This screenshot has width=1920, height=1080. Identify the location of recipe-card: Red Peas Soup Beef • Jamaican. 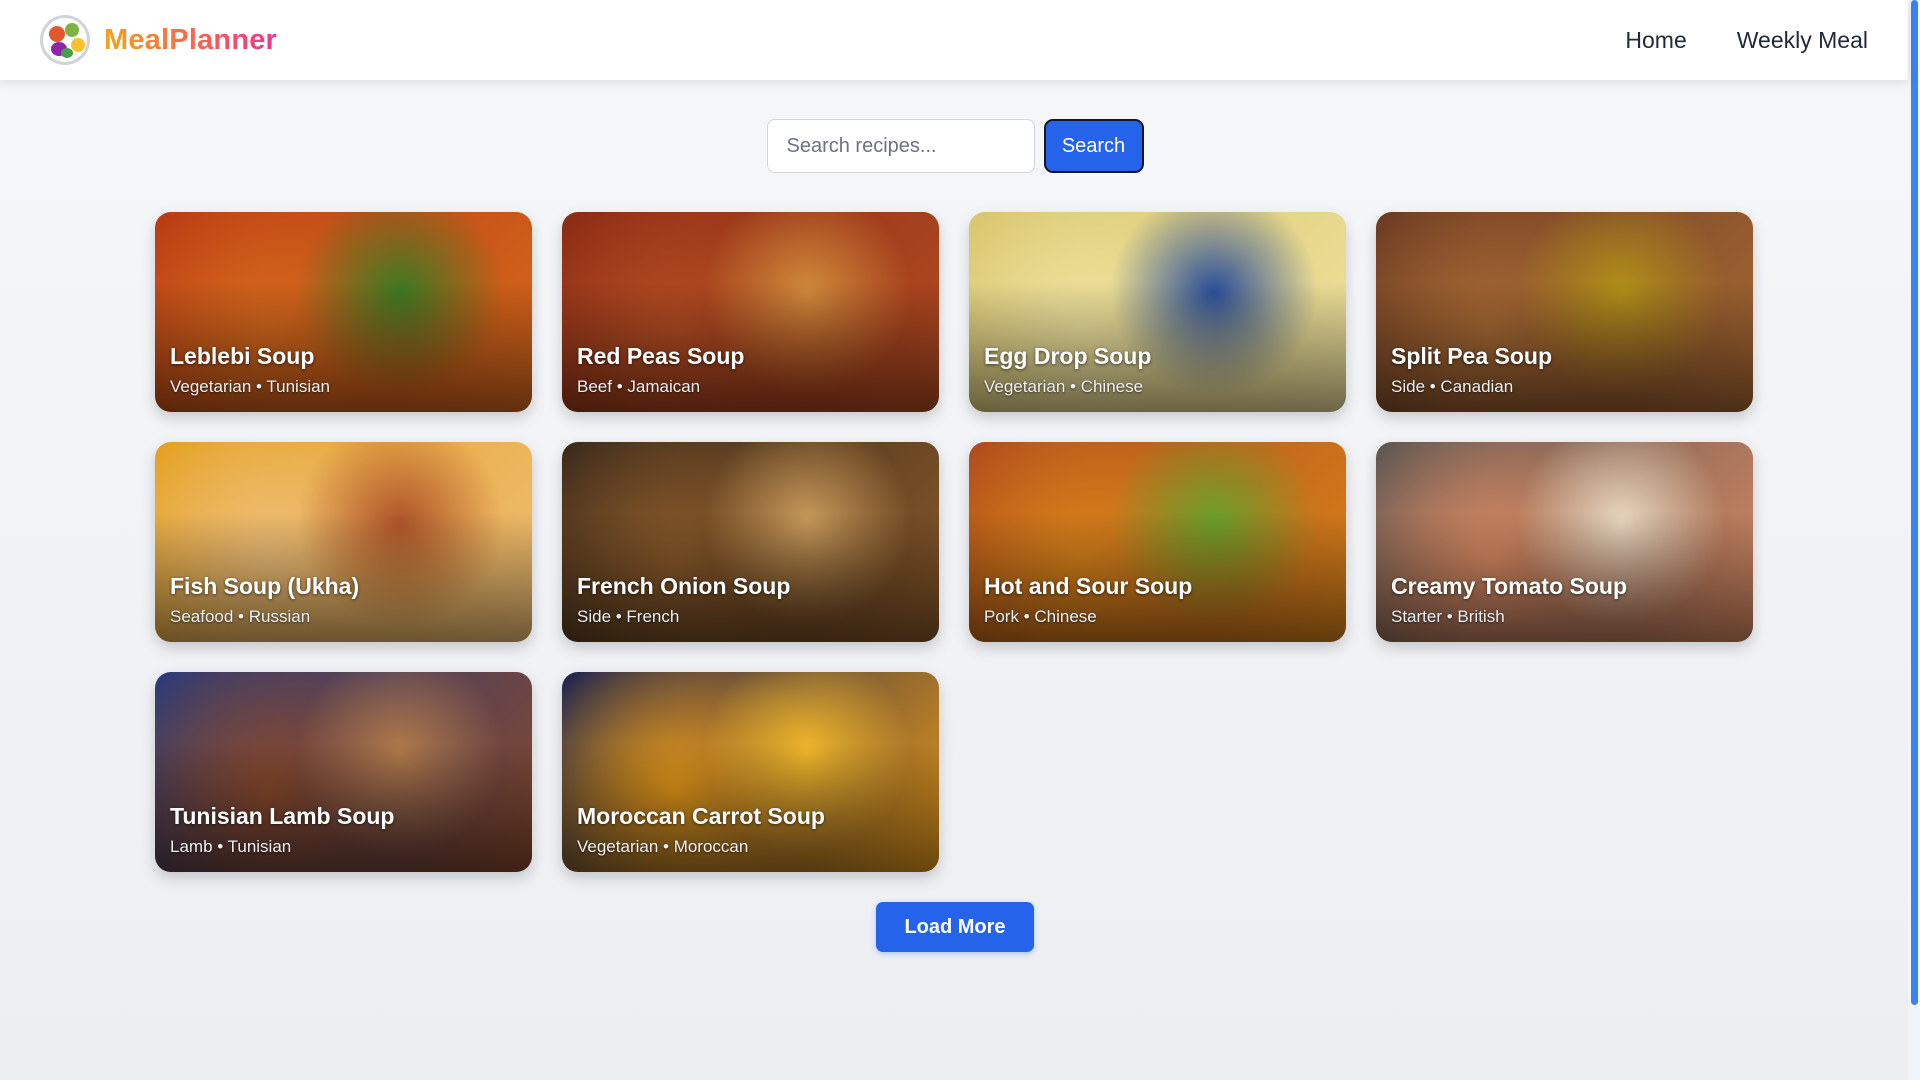
(750, 312).